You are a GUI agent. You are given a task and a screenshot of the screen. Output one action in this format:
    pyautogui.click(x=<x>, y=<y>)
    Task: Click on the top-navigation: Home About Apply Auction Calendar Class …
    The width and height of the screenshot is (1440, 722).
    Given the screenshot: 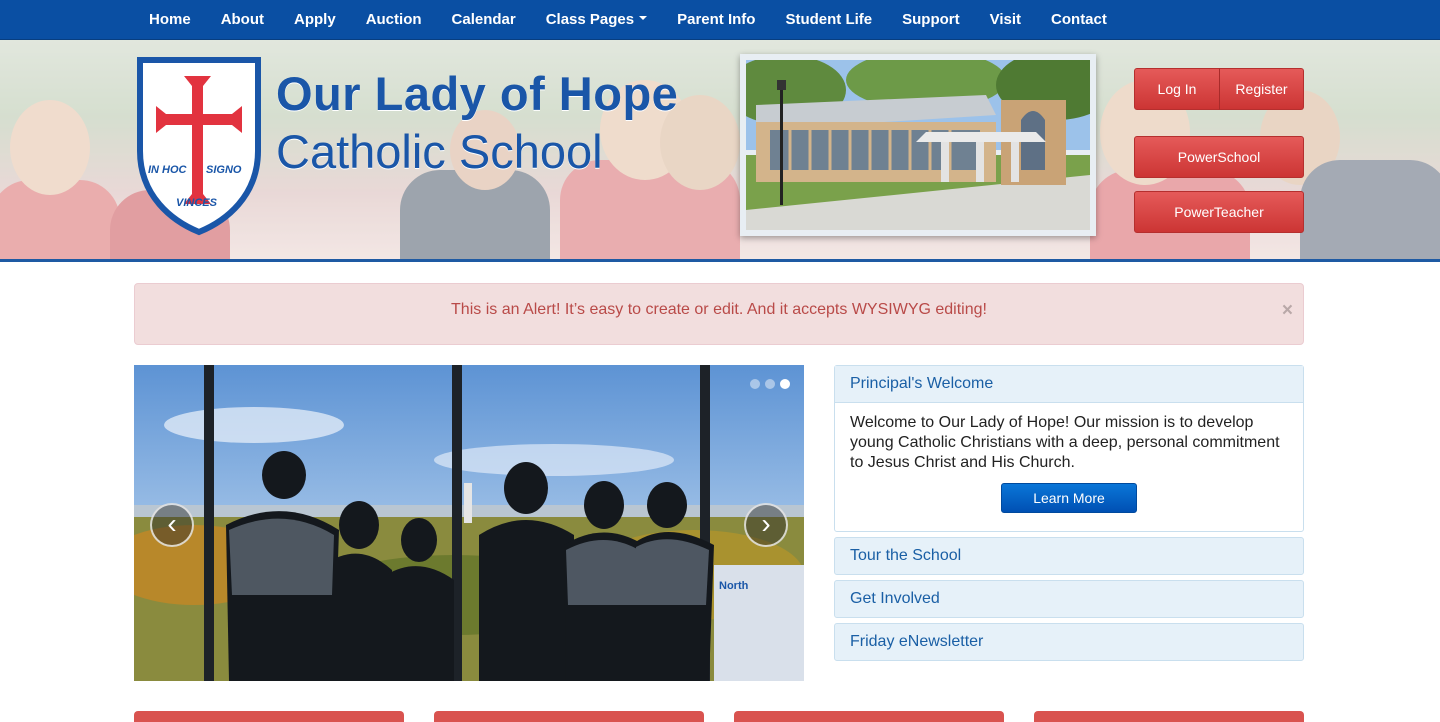 What is the action you would take?
    pyautogui.click(x=720, y=20)
    